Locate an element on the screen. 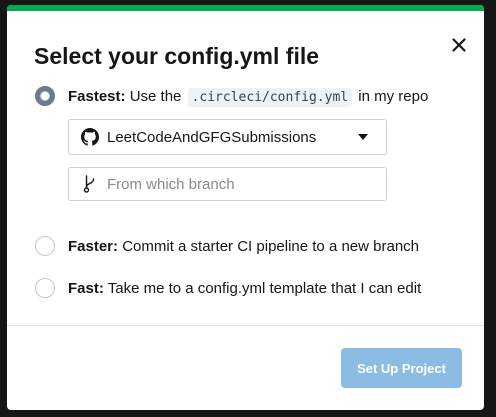 The width and height of the screenshot is (496, 417). option-fastest-post: in my repo is located at coordinates (393, 96).